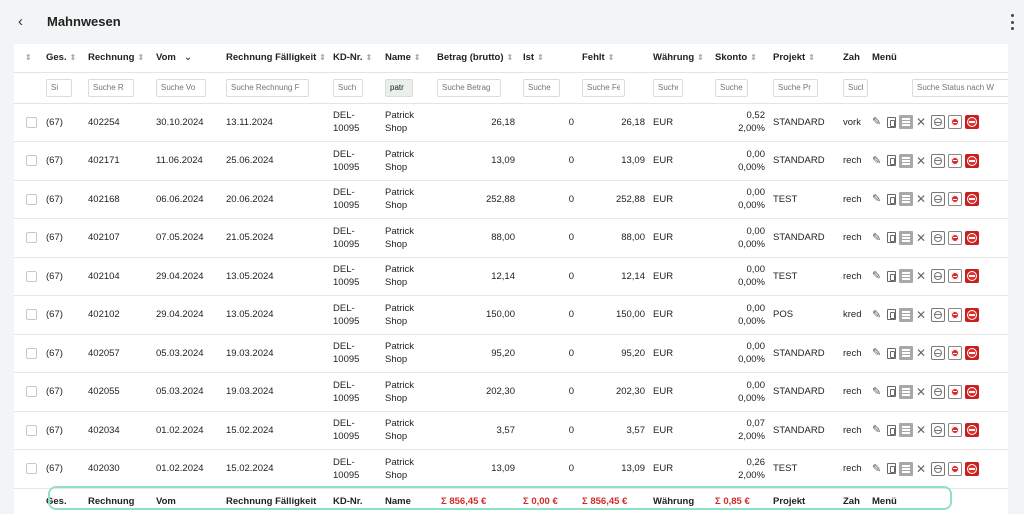 This screenshot has width=1024, height=514. I want to click on filter-faelligkeit-input, so click(267, 87).